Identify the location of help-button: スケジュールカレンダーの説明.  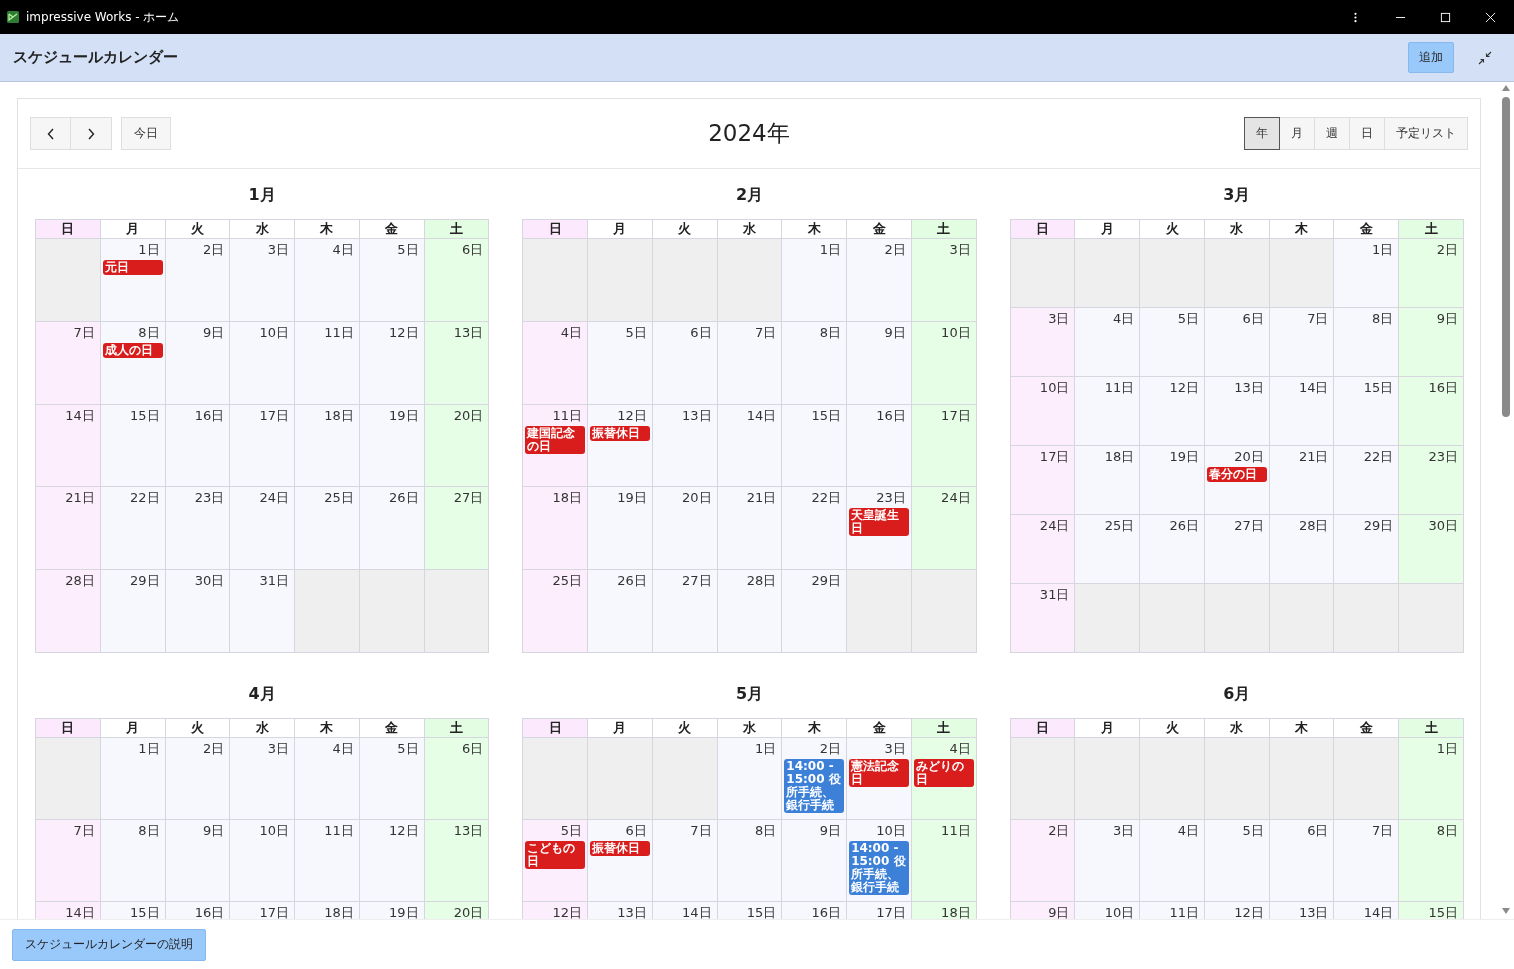
(109, 944).